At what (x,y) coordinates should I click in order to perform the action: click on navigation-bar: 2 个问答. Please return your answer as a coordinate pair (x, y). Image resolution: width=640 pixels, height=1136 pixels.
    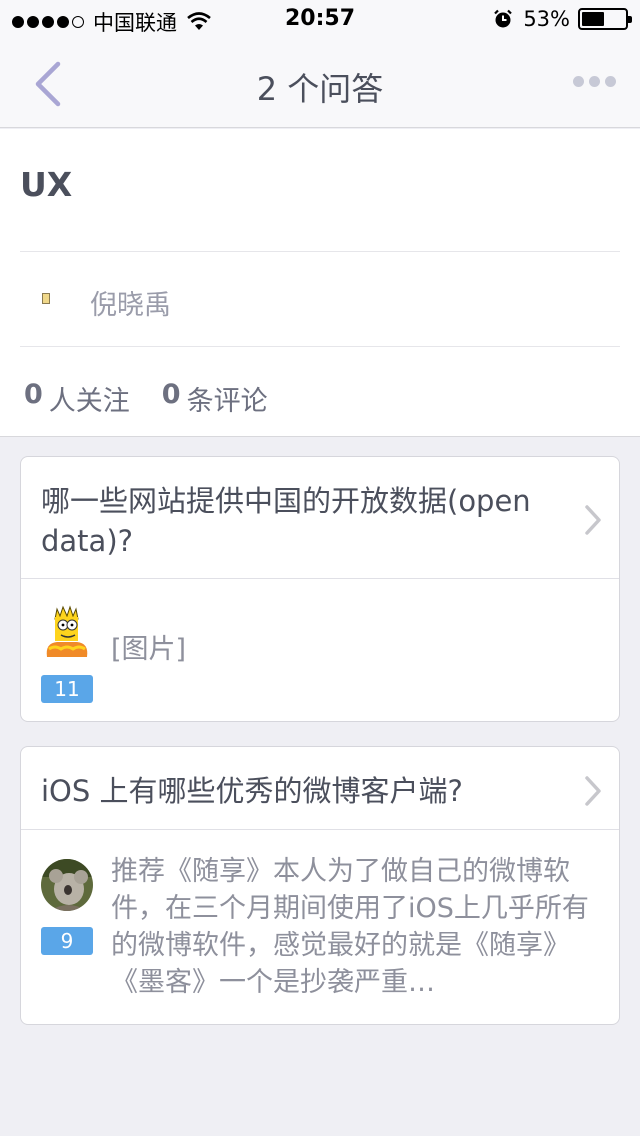
    Looking at the image, I should click on (320, 84).